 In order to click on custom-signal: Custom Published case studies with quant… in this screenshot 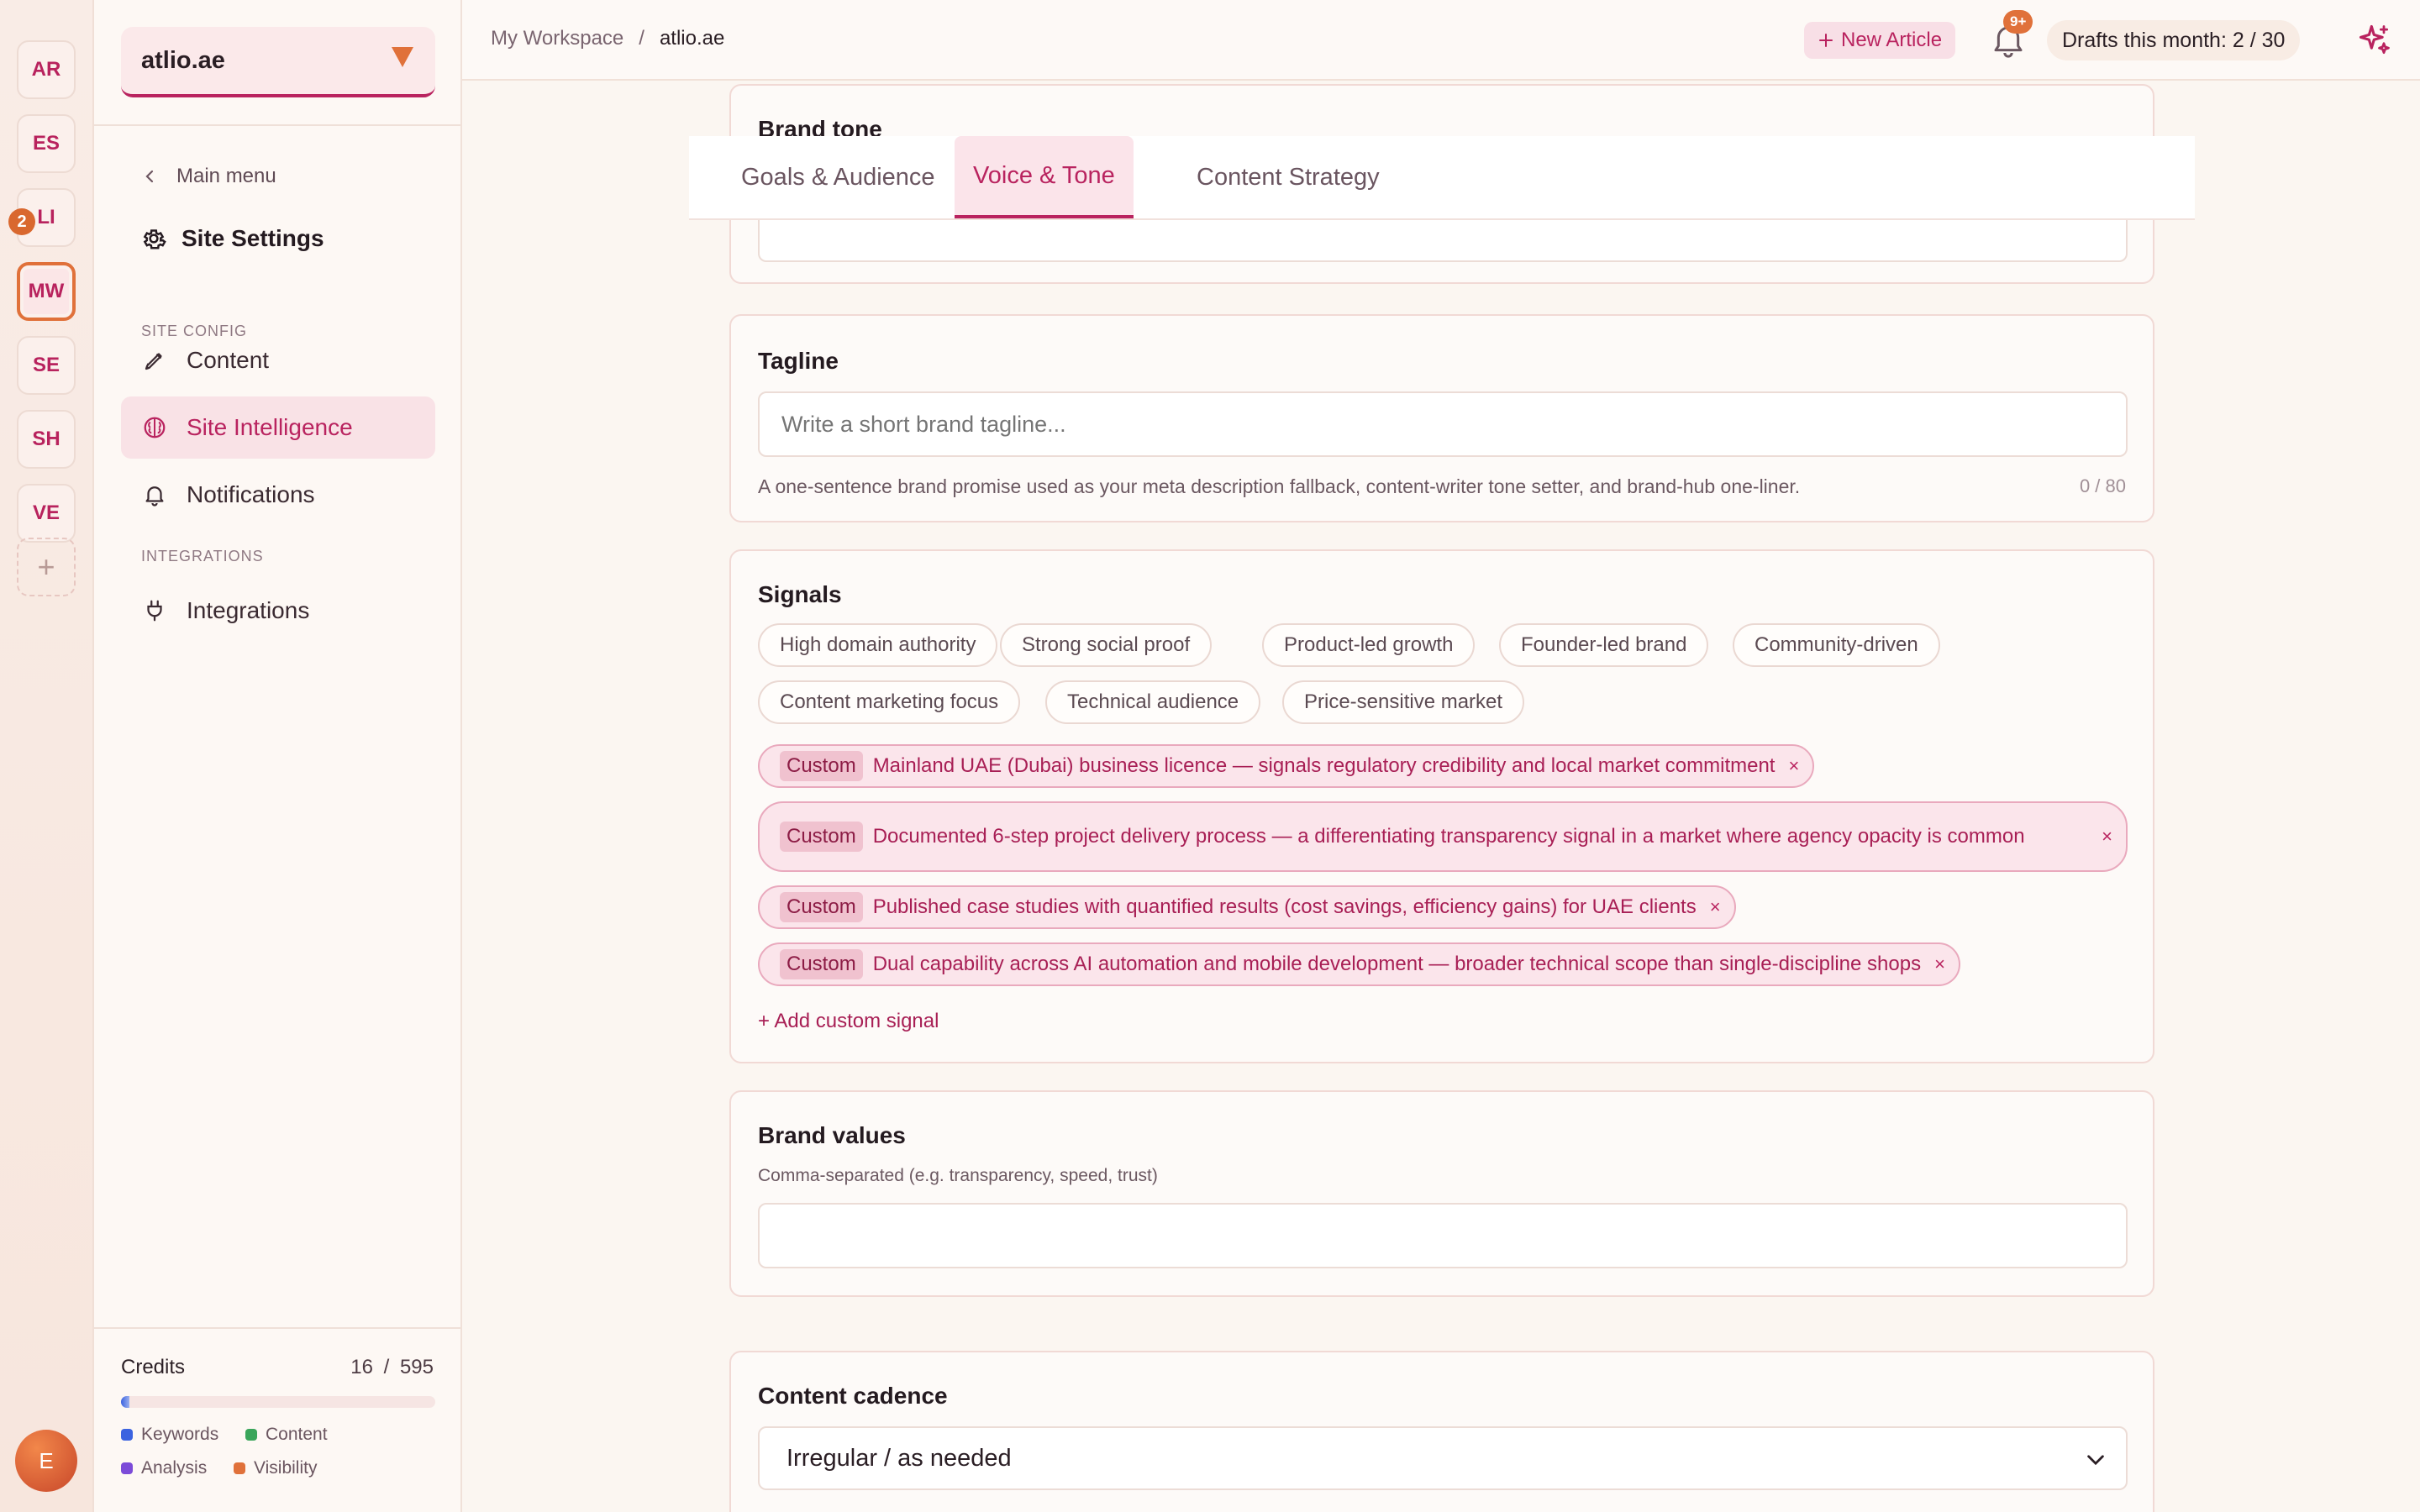, I will do `click(1247, 907)`.